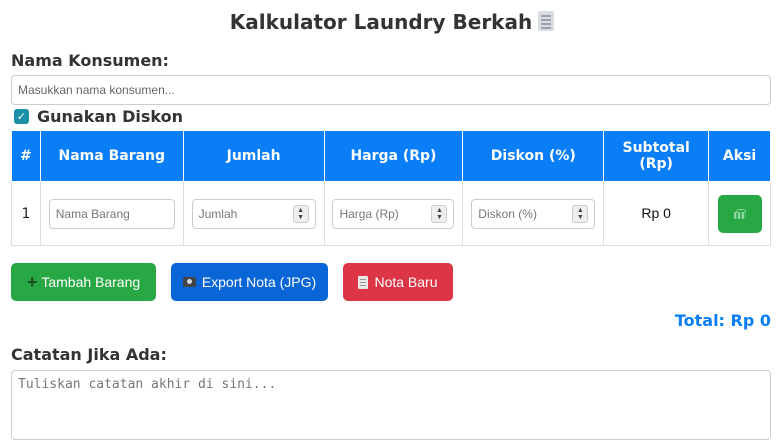 The width and height of the screenshot is (784, 448). Describe the element at coordinates (259, 282) in the screenshot. I see `export-receipt-label: Export Nota (JPG)` at that location.